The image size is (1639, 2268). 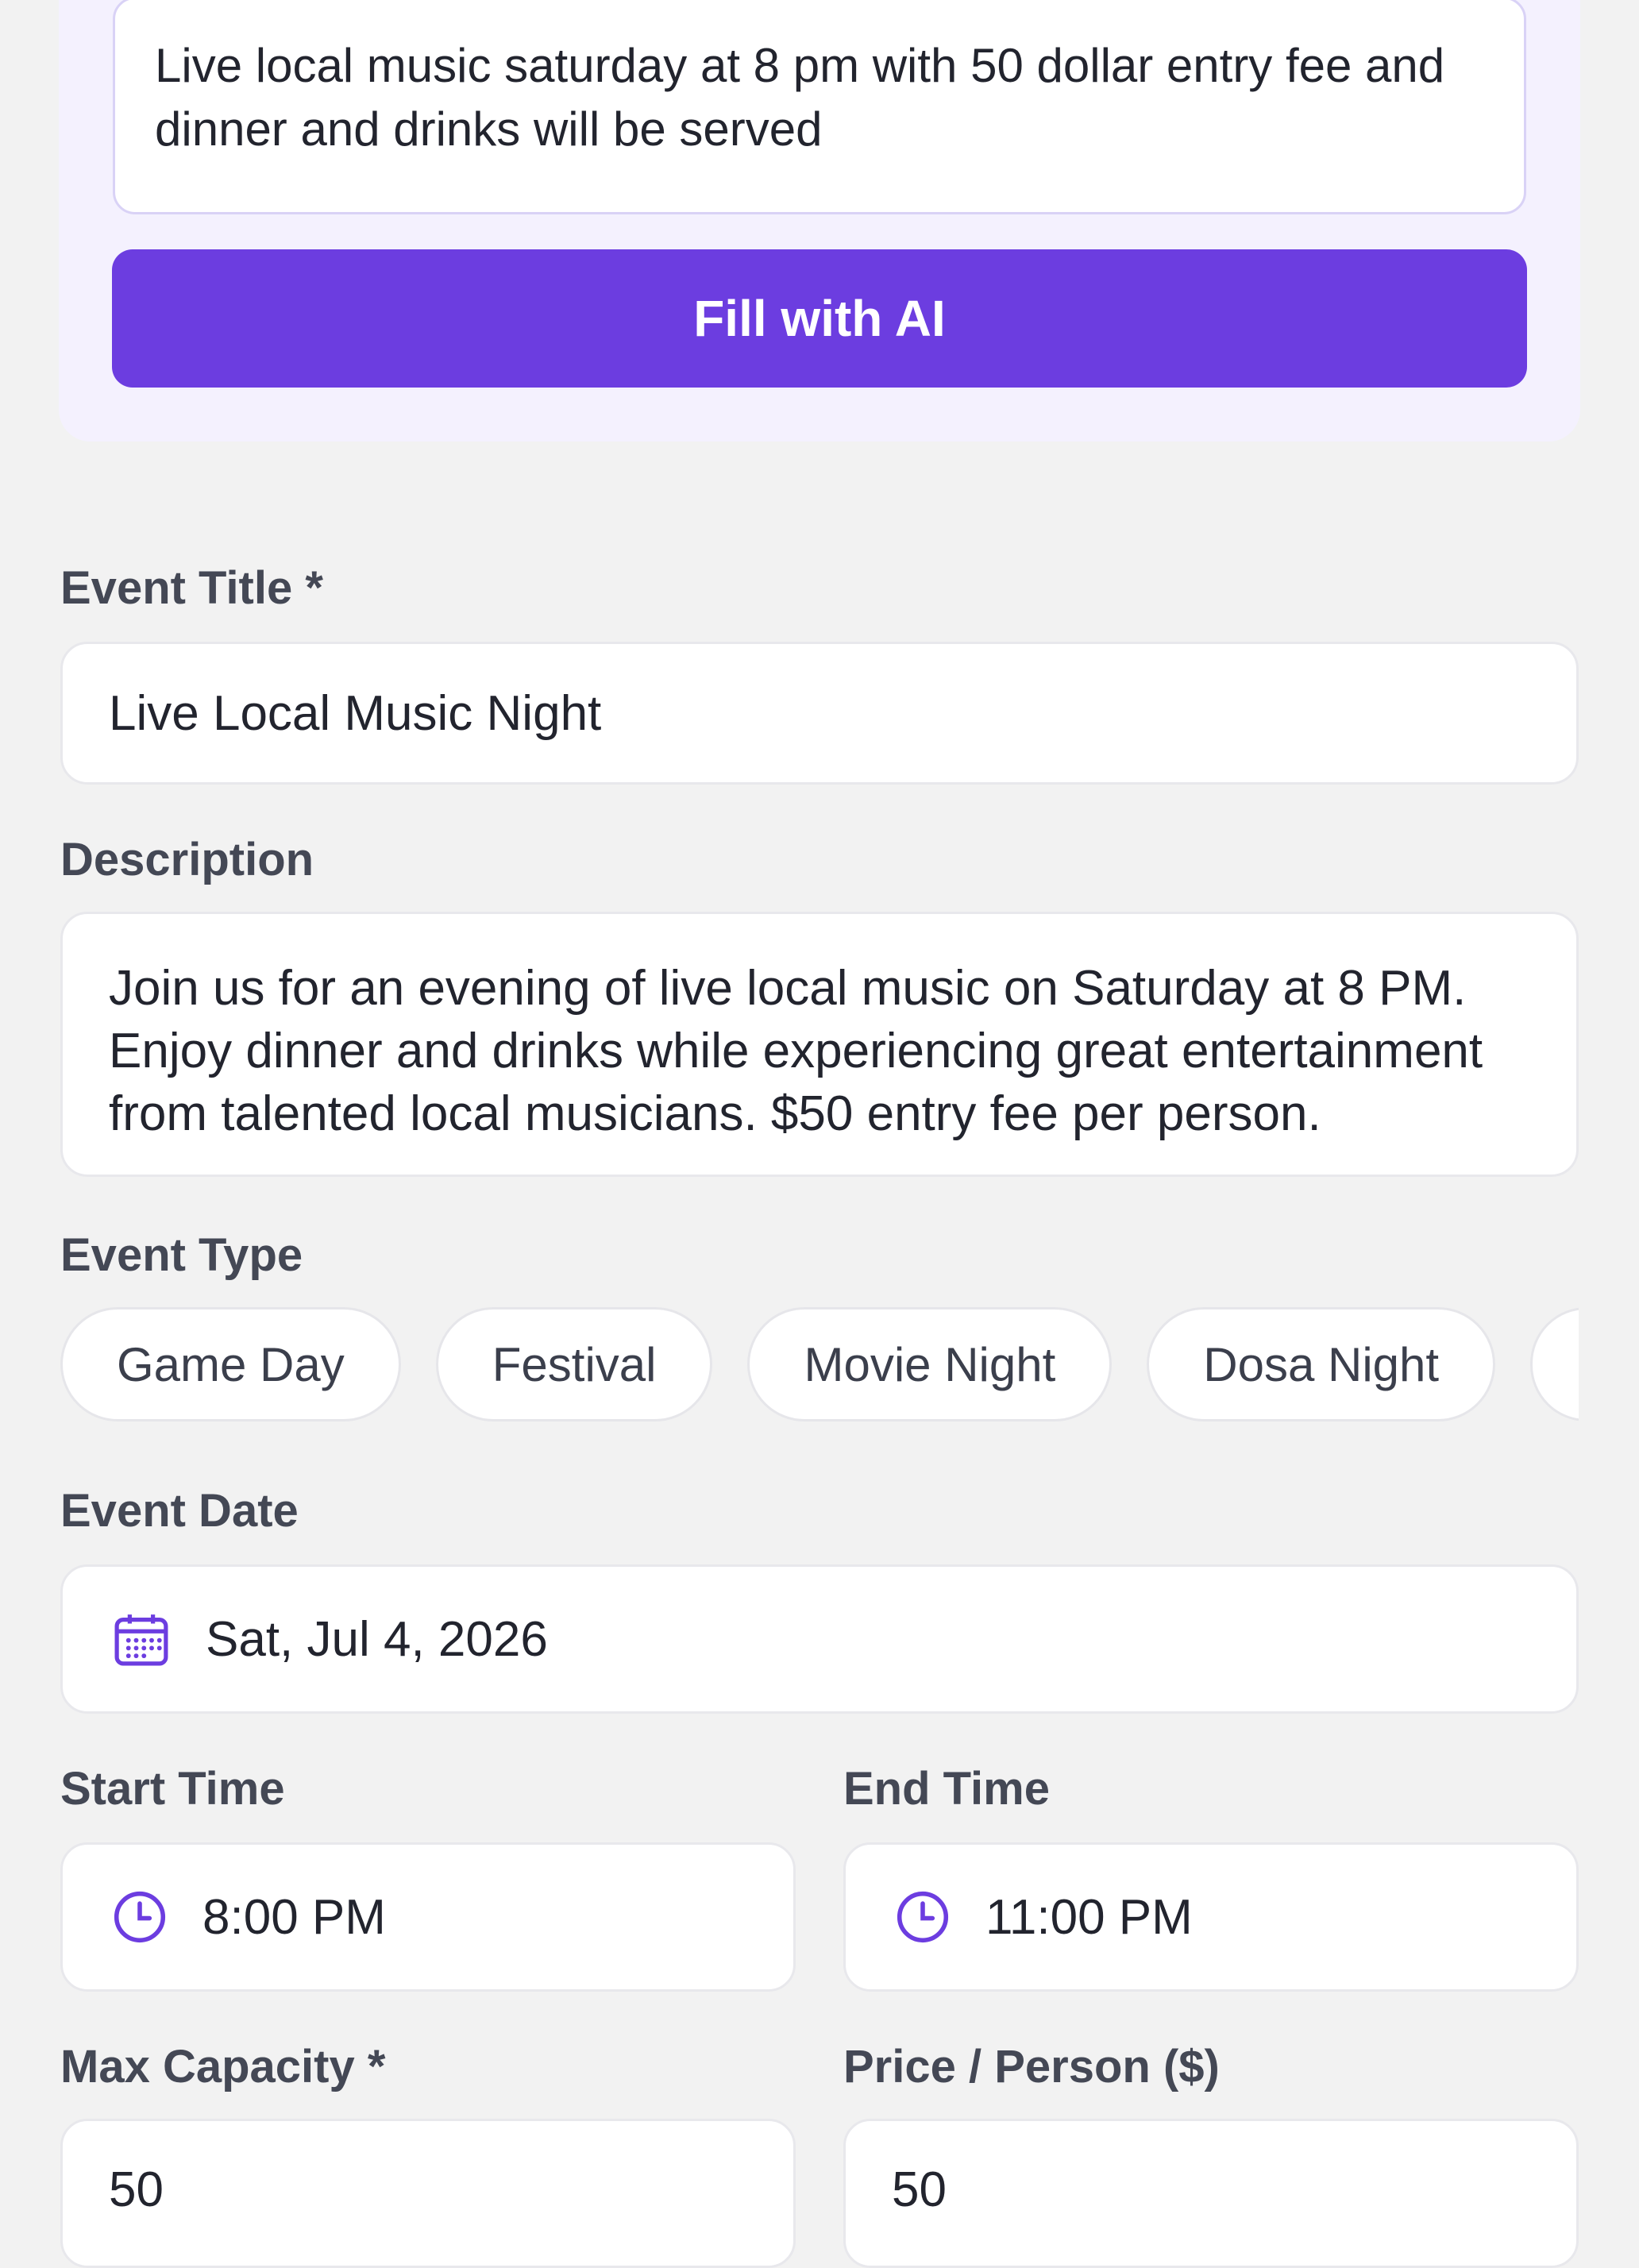 What do you see at coordinates (179, 1511) in the screenshot?
I see `event-date-label: Event Date` at bounding box center [179, 1511].